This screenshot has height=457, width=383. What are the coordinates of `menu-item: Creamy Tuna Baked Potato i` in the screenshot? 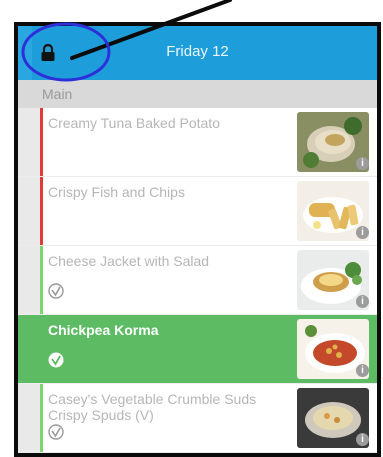 It's located at (197, 142).